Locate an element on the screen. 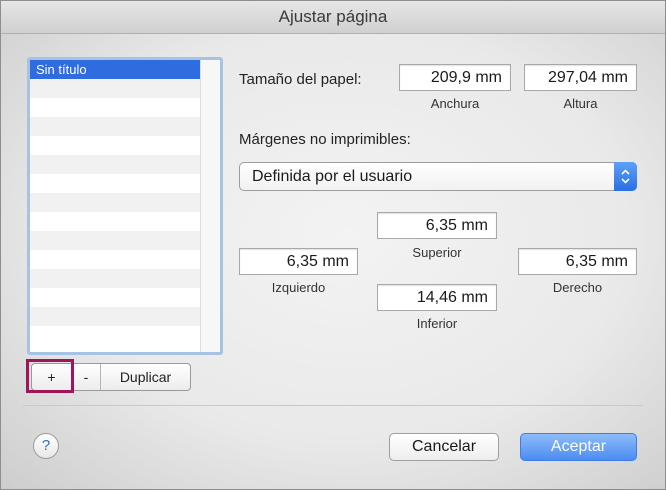 This screenshot has width=666, height=490. width-caption: Anchura is located at coordinates (455, 103).